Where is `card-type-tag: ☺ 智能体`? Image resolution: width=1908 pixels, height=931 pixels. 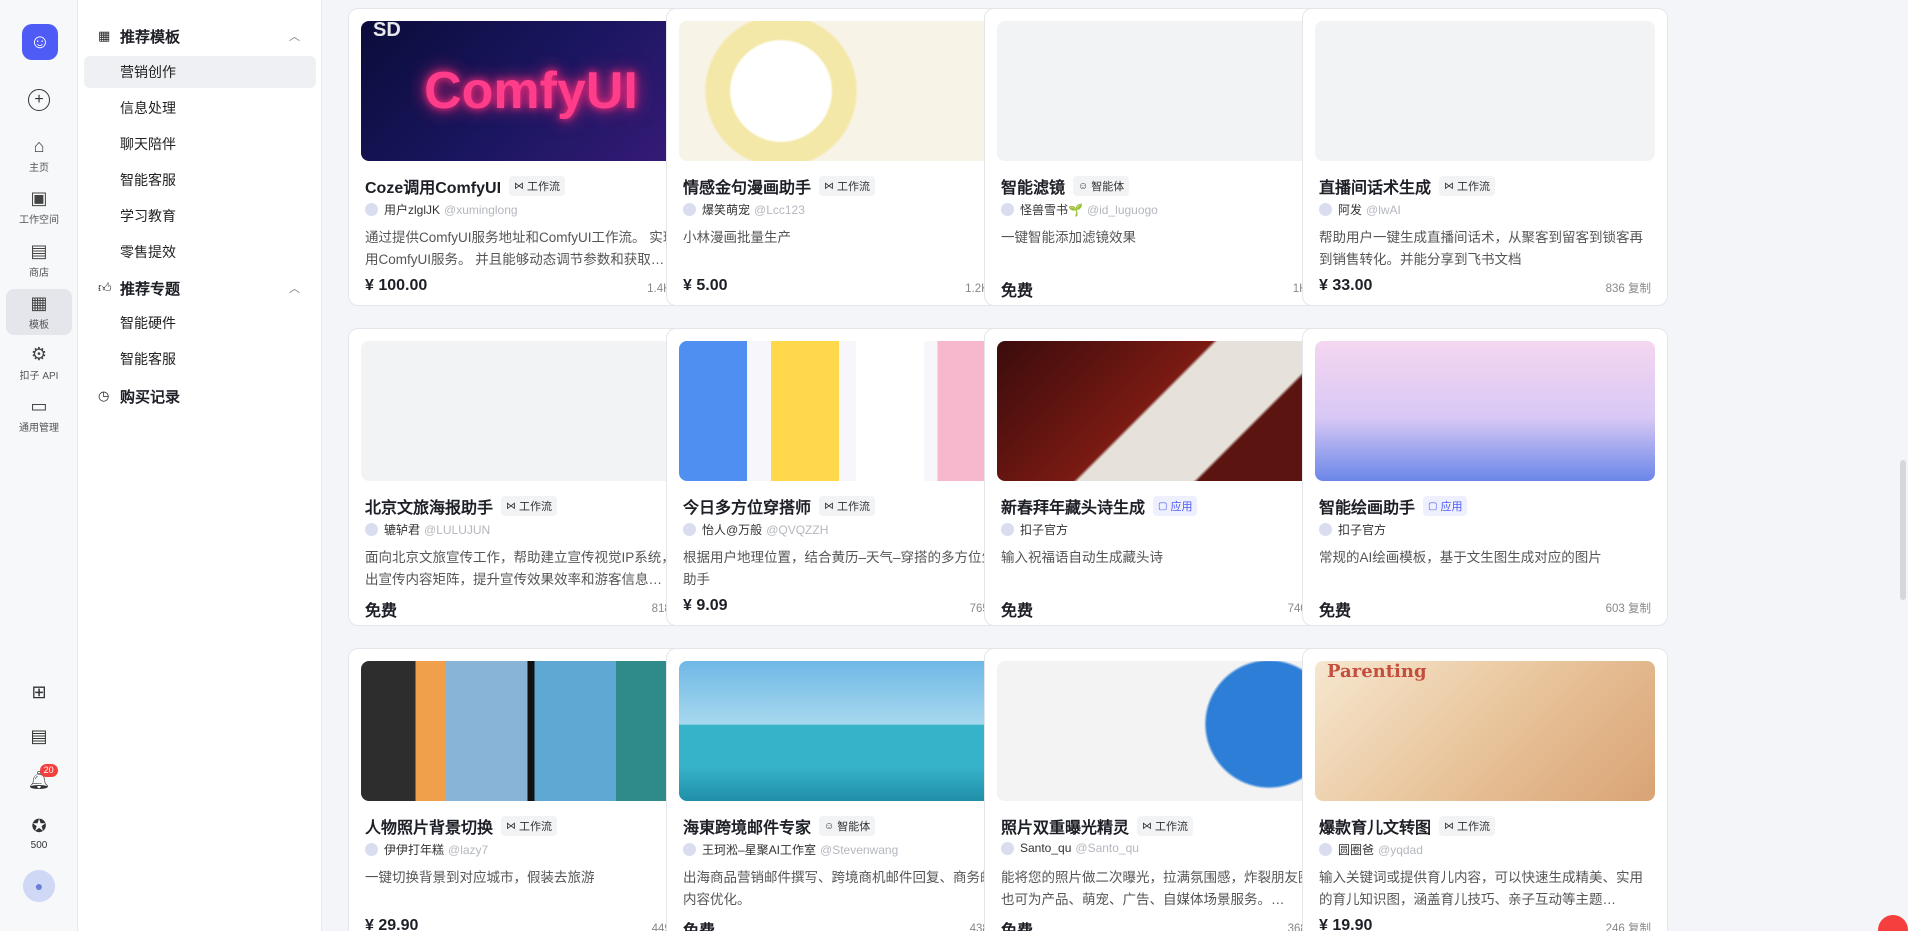 card-type-tag: ☺ 智能体 is located at coordinates (847, 826).